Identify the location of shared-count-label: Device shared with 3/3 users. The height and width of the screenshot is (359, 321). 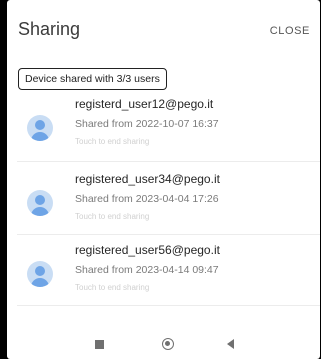
(92, 79).